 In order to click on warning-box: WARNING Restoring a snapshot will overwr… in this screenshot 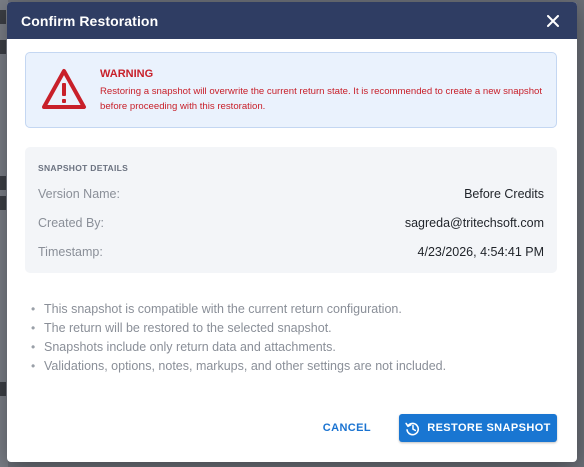, I will do `click(291, 90)`.